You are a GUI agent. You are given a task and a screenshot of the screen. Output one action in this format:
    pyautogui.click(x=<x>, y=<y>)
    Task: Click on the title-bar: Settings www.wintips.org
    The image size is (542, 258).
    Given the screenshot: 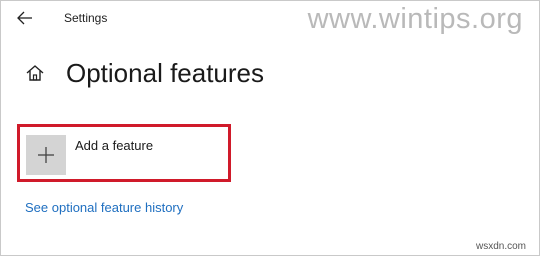 What is the action you would take?
    pyautogui.click(x=270, y=19)
    